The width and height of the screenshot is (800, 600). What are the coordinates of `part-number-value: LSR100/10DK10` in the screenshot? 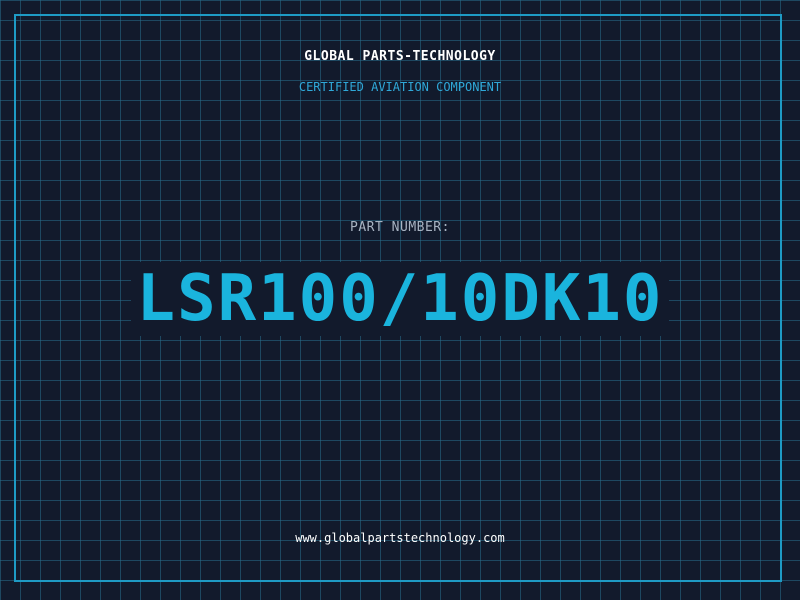 It's located at (400, 299).